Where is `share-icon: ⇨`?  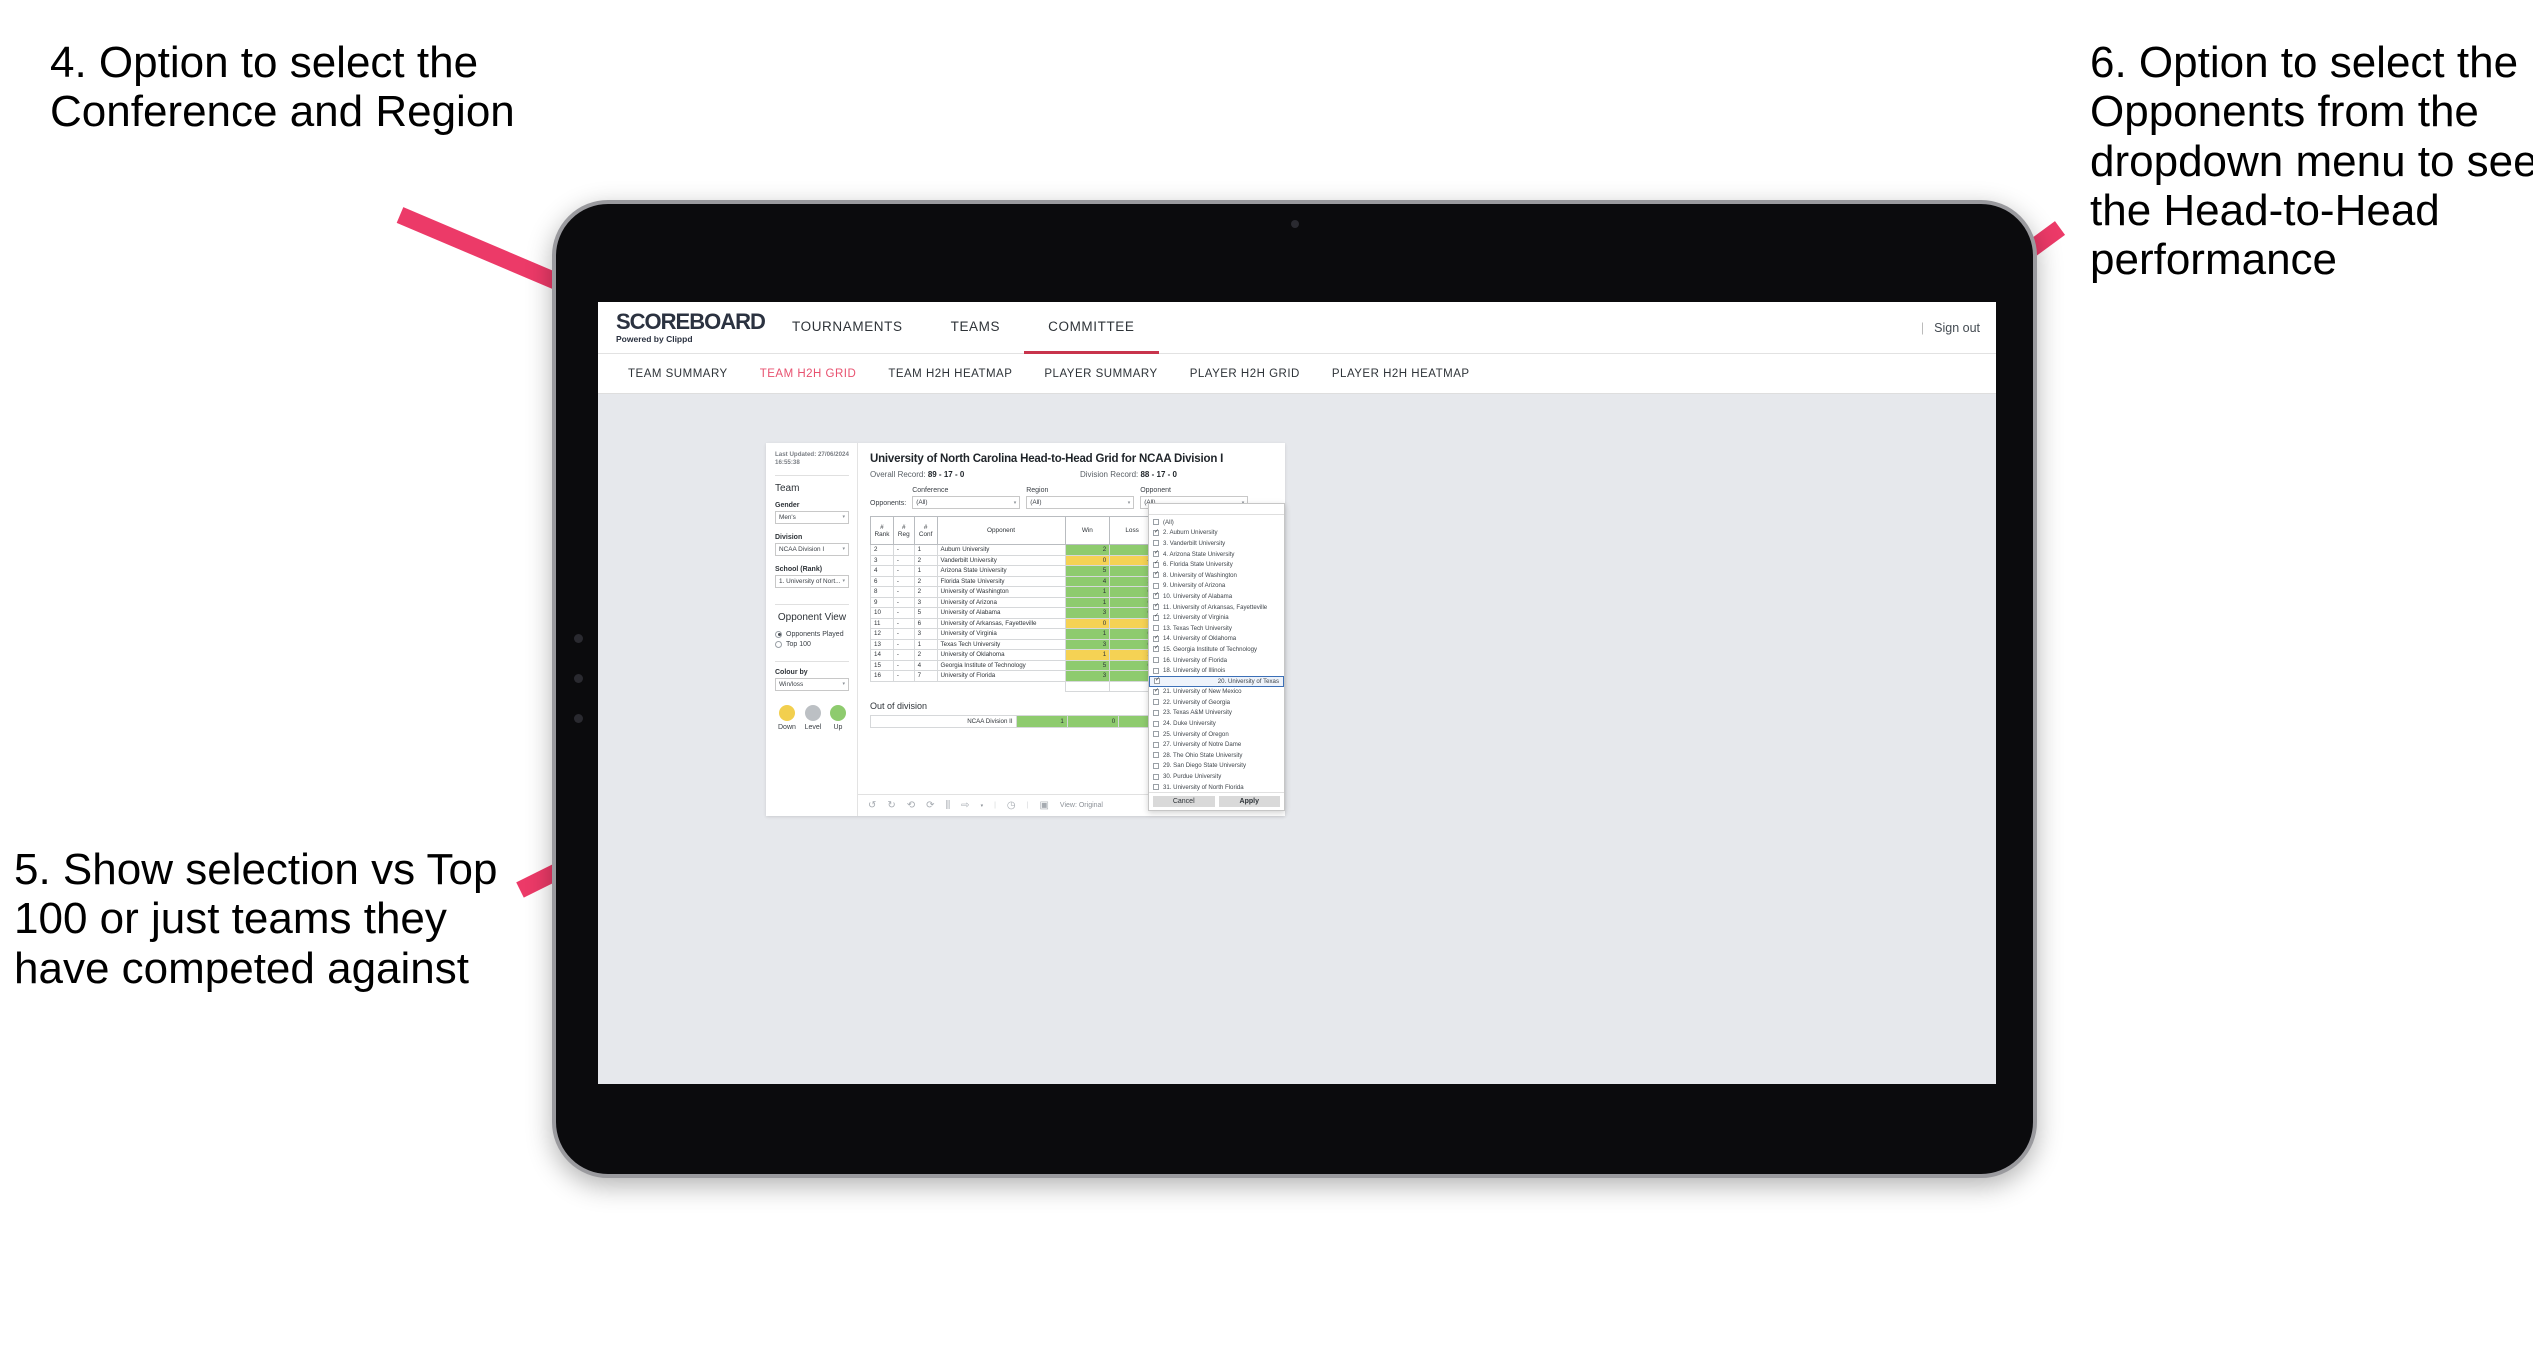 share-icon: ⇨ is located at coordinates (965, 805).